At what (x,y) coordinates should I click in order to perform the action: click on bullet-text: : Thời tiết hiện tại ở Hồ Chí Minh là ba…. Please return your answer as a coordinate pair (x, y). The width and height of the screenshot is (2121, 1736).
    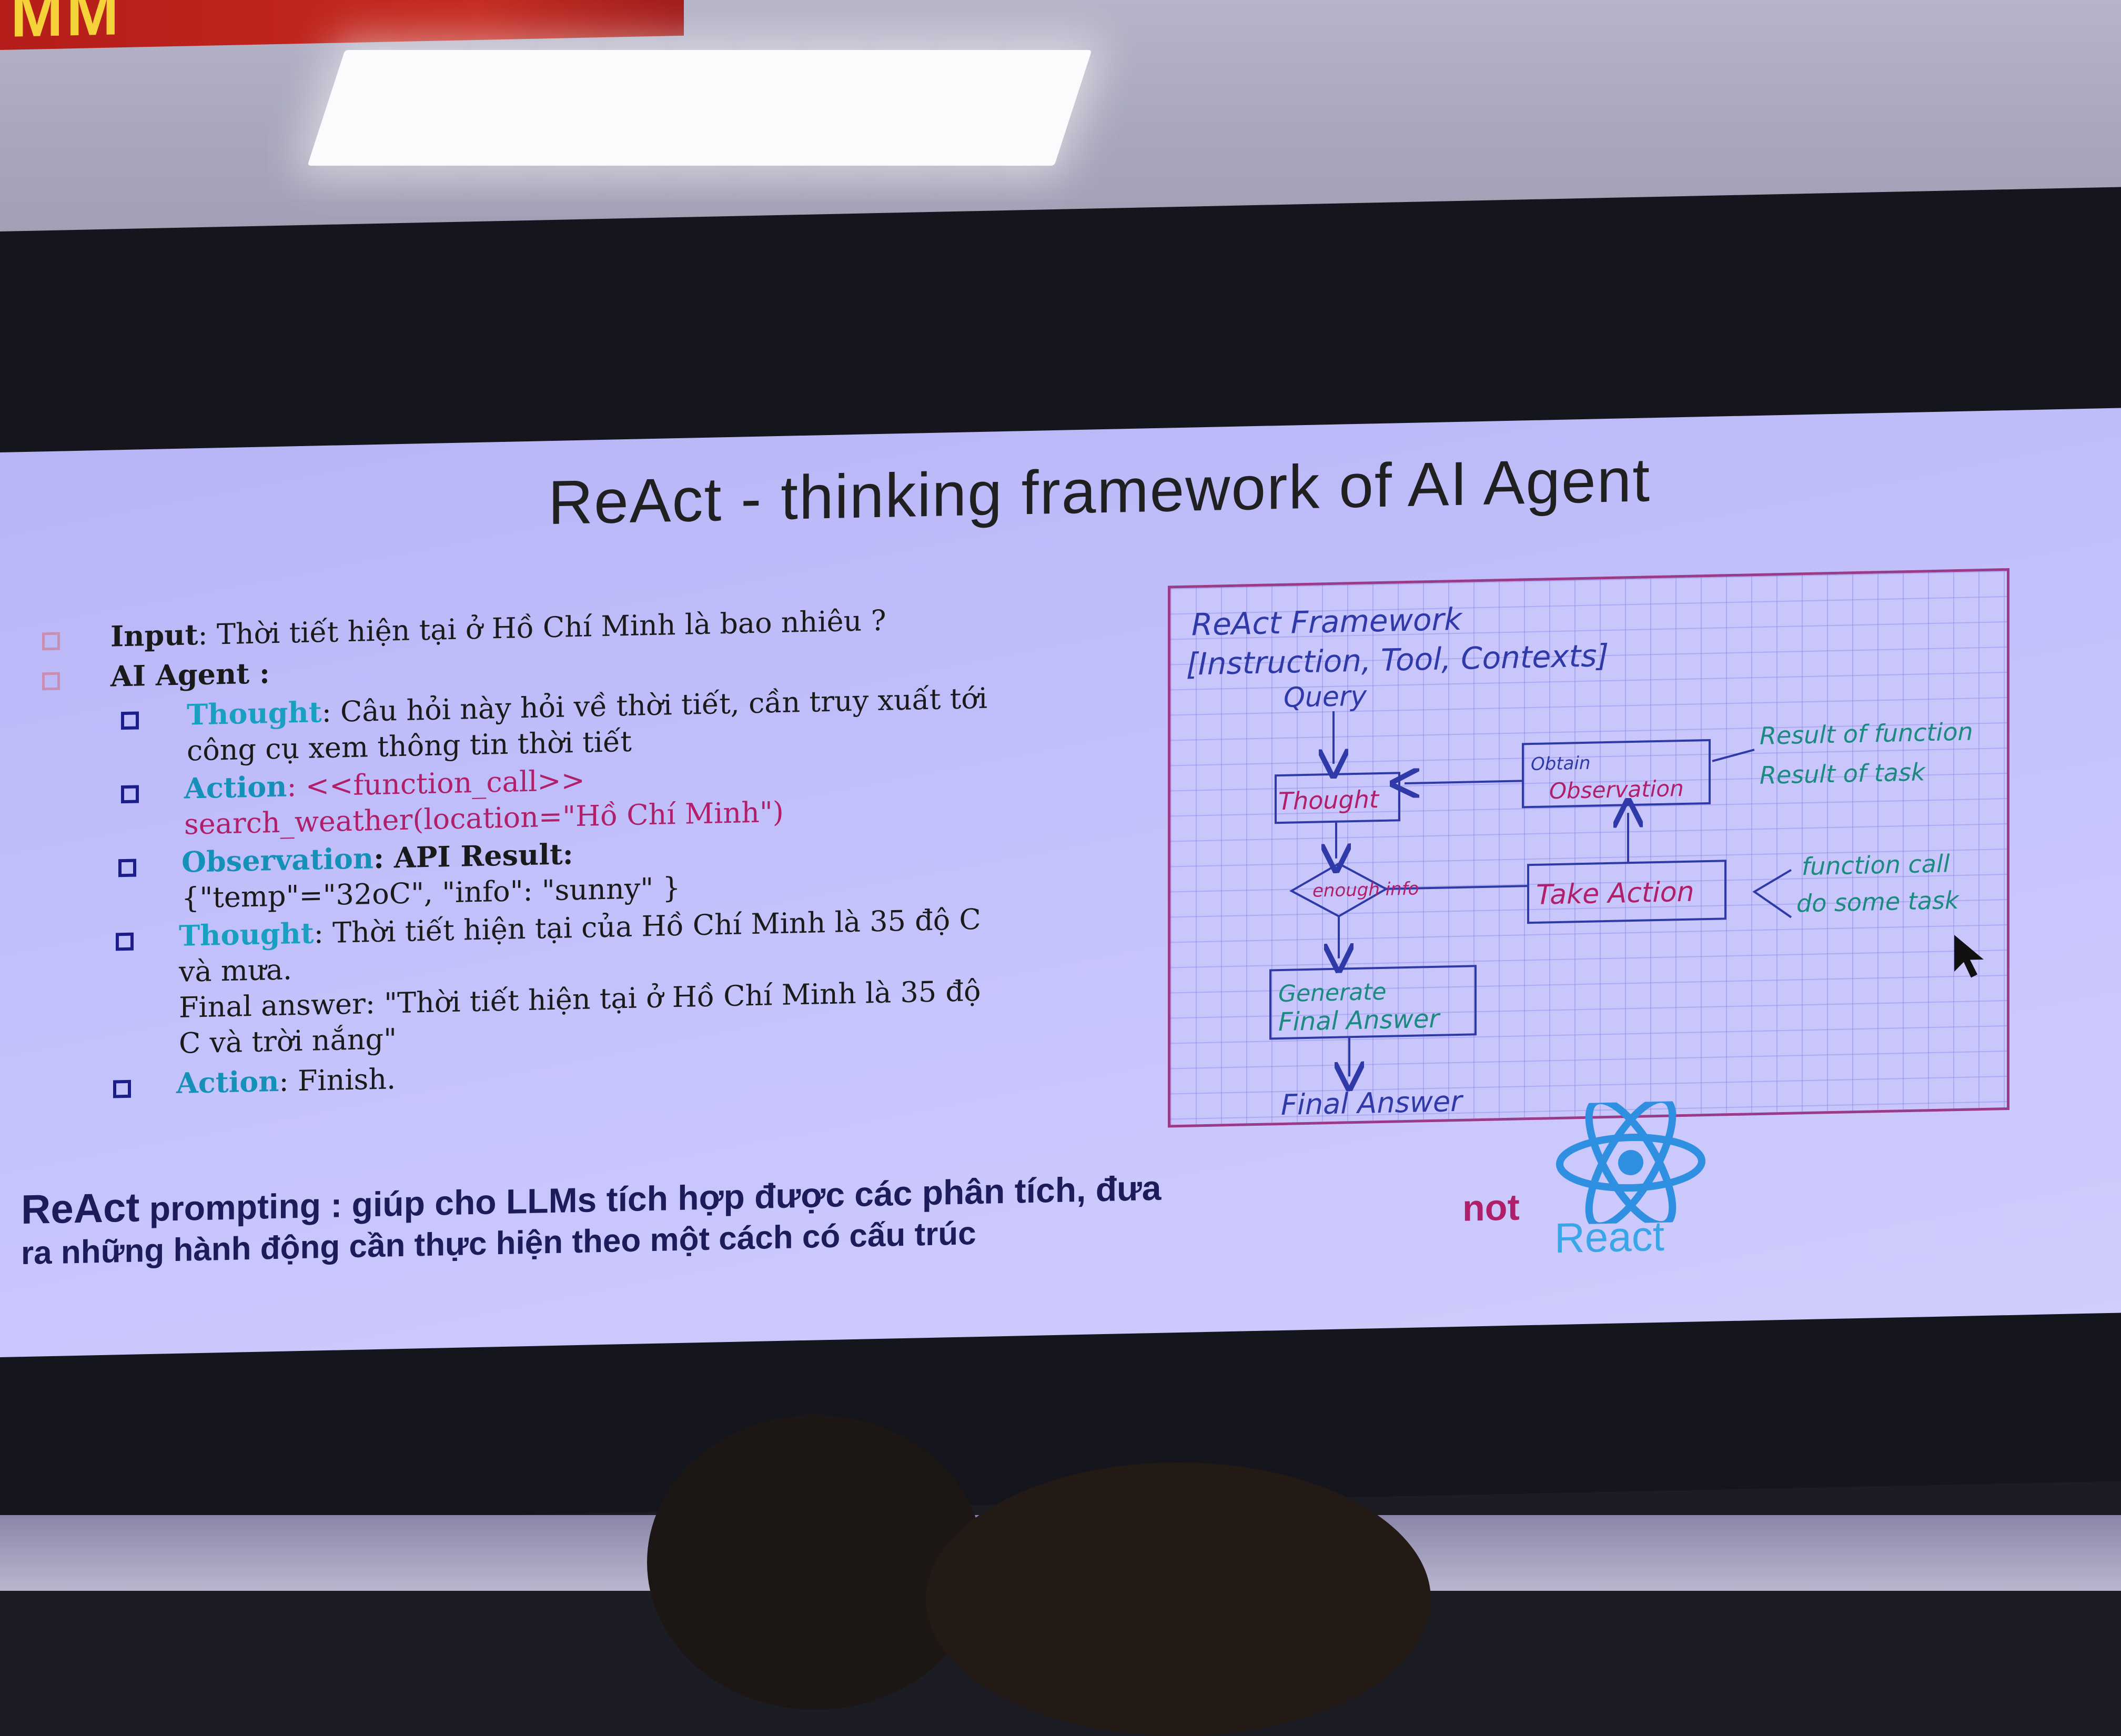
    Looking at the image, I should click on (542, 627).